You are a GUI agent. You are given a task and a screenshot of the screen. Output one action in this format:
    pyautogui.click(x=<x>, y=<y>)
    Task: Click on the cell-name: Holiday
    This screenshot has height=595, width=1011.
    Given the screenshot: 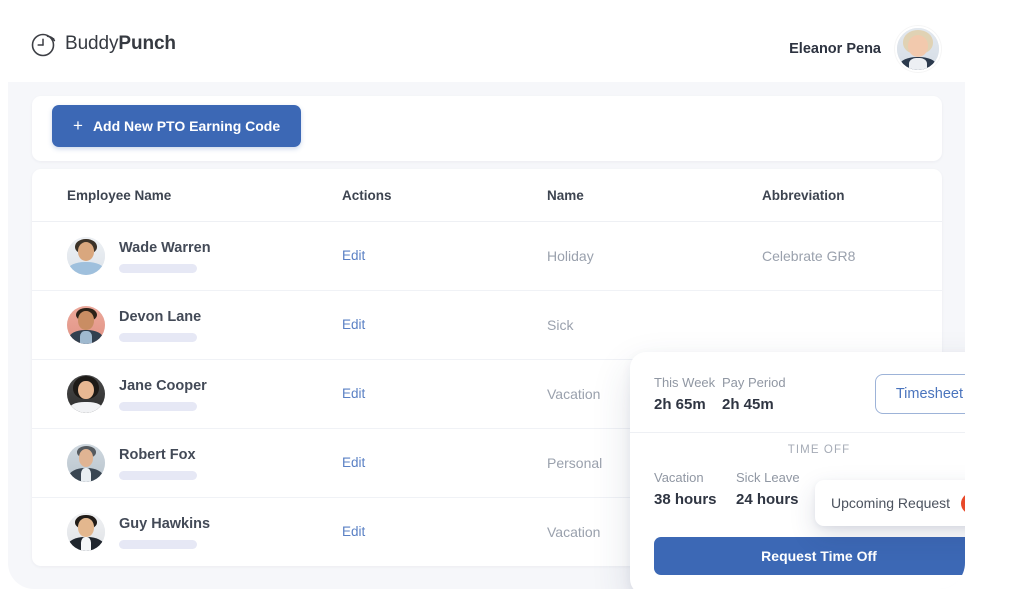 What is the action you would take?
    pyautogui.click(x=570, y=256)
    